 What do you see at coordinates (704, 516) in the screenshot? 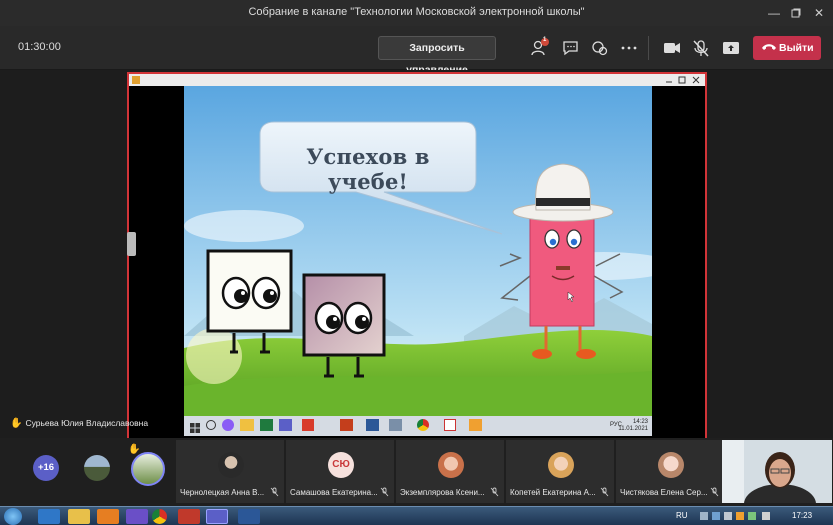
I see `tray-icon` at bounding box center [704, 516].